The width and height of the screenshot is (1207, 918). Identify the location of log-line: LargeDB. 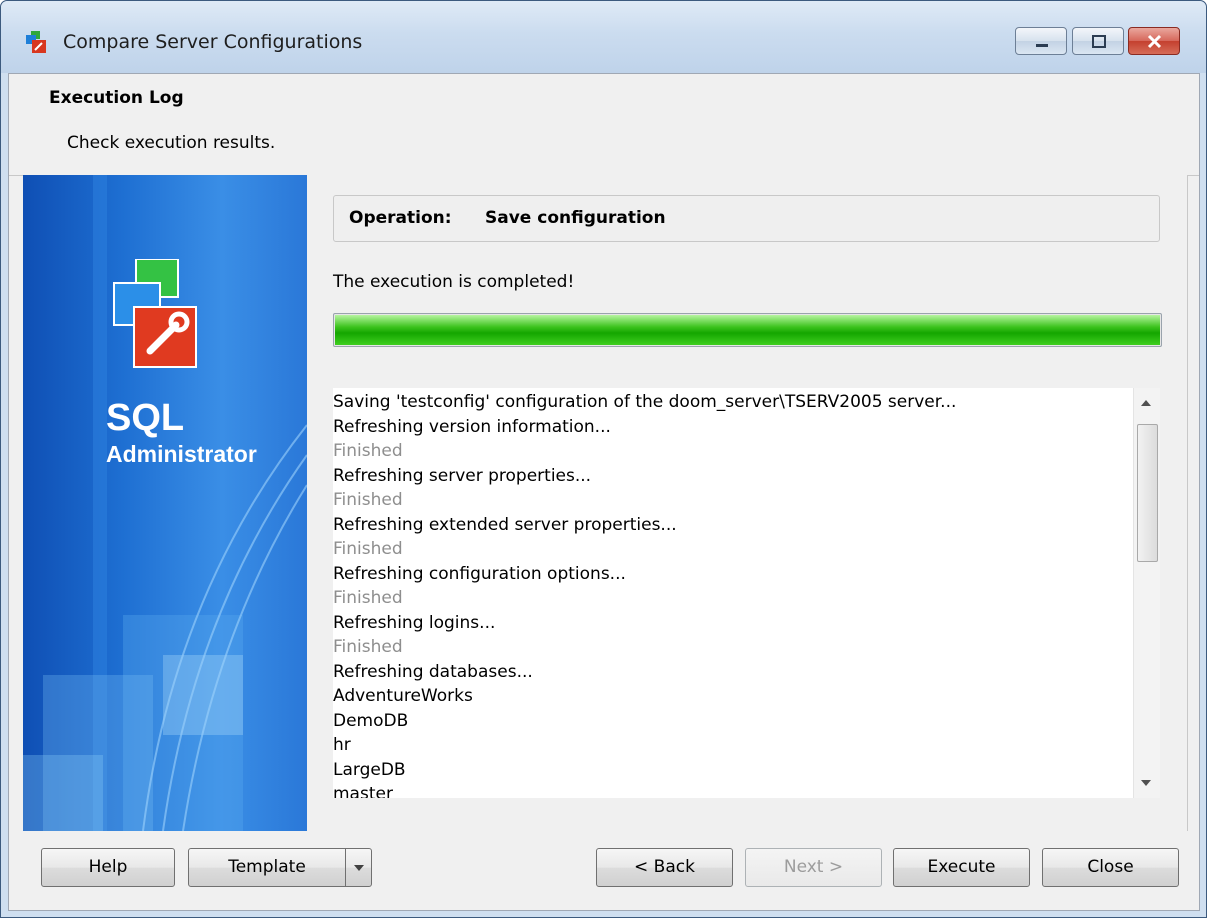
(369, 769).